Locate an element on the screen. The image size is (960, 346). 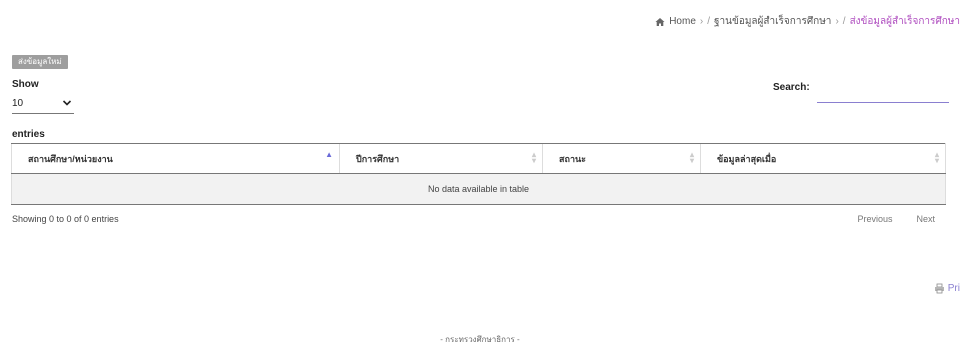
chevron-down-icon is located at coordinates (67, 103).